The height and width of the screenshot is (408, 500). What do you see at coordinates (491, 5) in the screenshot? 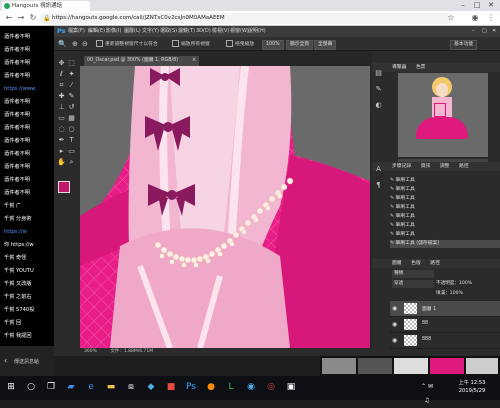
I see `close-window-icon: ✕` at bounding box center [491, 5].